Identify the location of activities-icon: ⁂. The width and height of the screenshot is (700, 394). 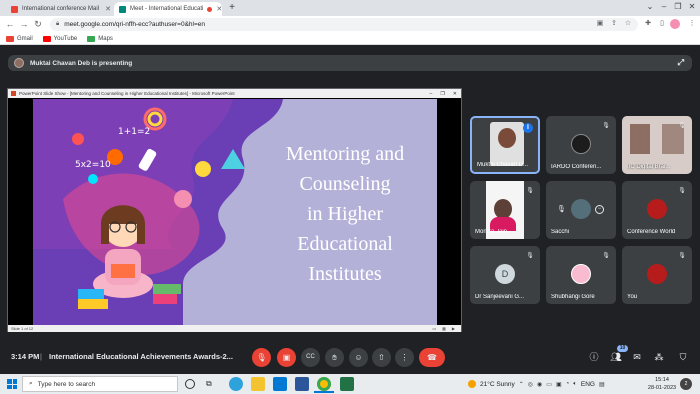
(659, 357).